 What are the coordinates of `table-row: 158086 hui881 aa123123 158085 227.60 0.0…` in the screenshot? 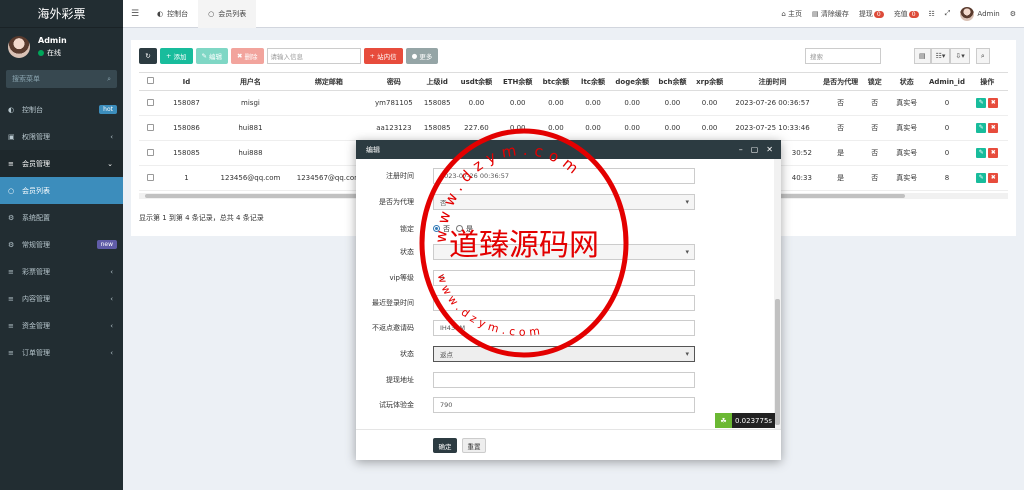 It's located at (573, 128).